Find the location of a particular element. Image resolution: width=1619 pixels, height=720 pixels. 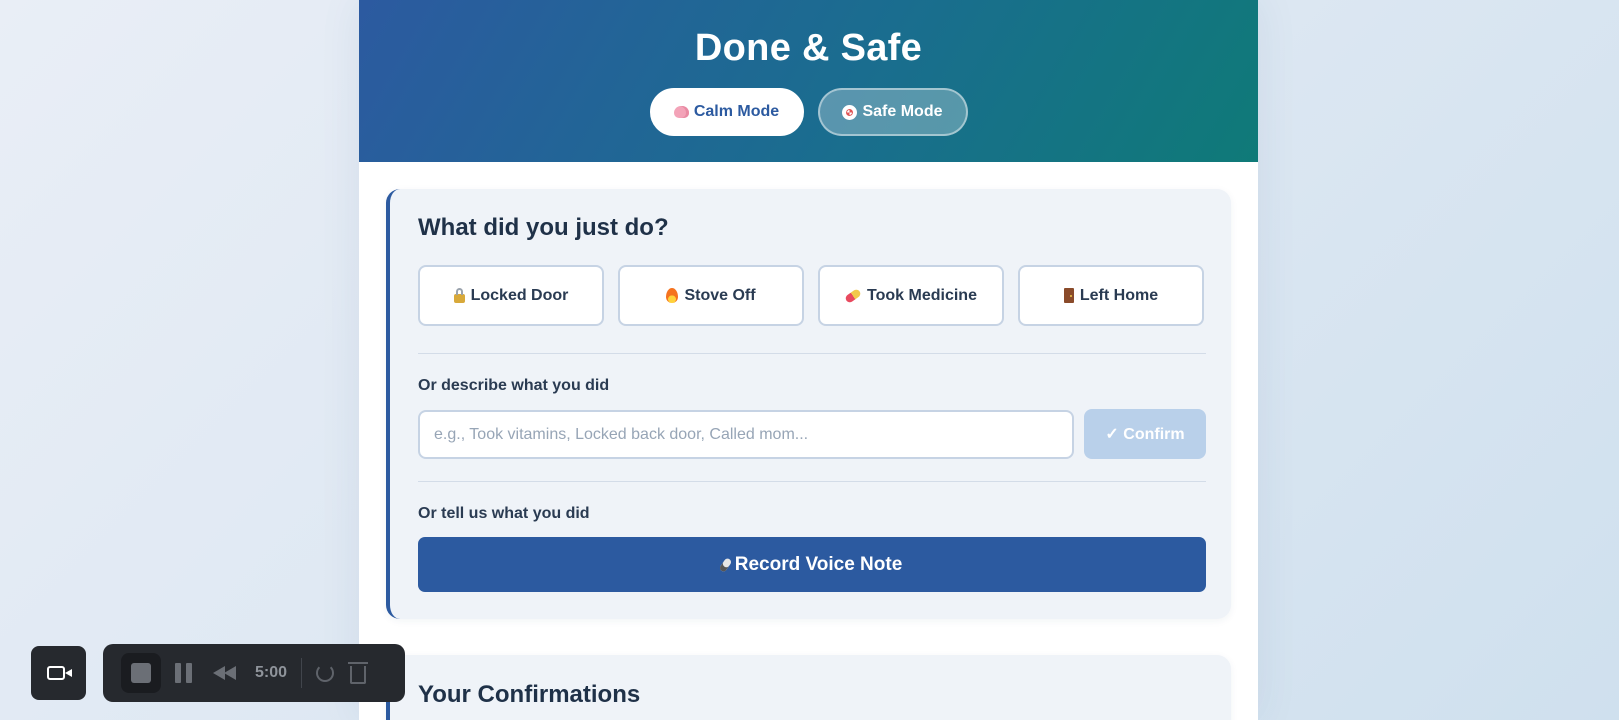

video-camera-icon is located at coordinates (59, 673).